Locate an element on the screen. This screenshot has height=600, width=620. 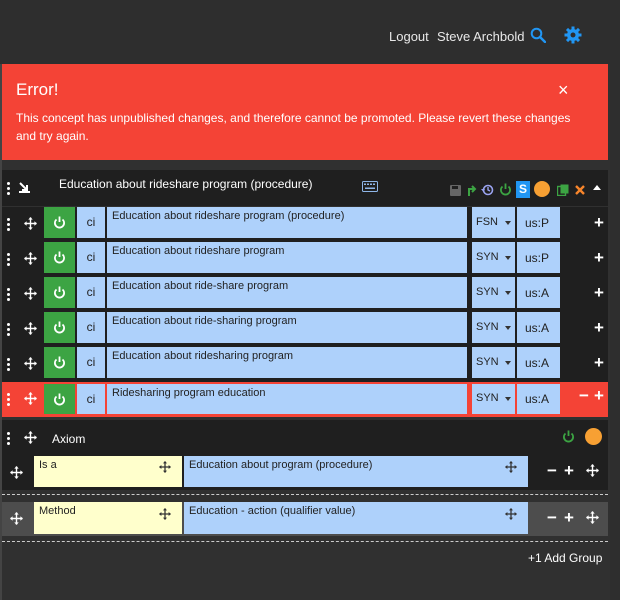
gear-icon is located at coordinates (573, 35).